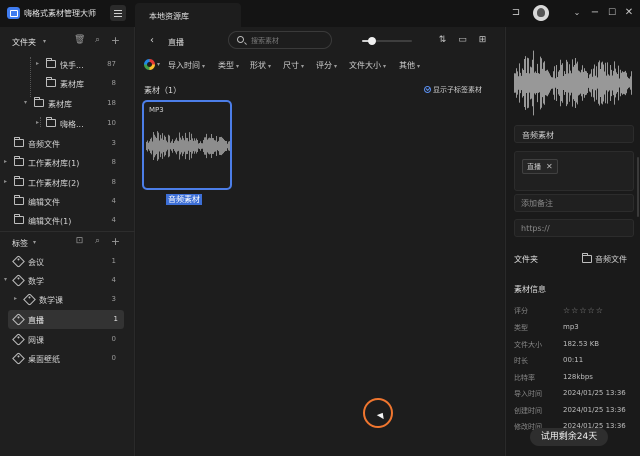 The height and width of the screenshot is (456, 640). What do you see at coordinates (79, 40) in the screenshot?
I see `trash-icon: 🗑` at bounding box center [79, 40].